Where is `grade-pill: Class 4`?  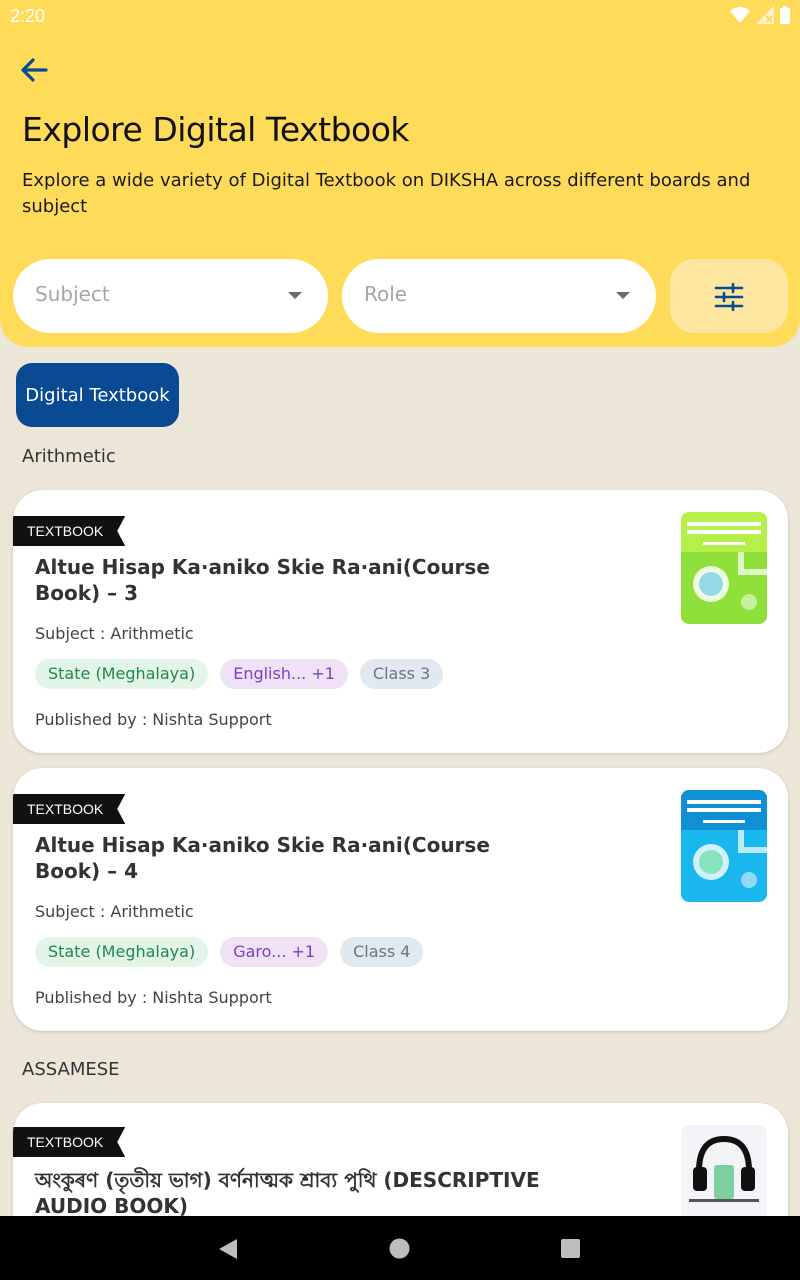
grade-pill: Class 4 is located at coordinates (382, 952).